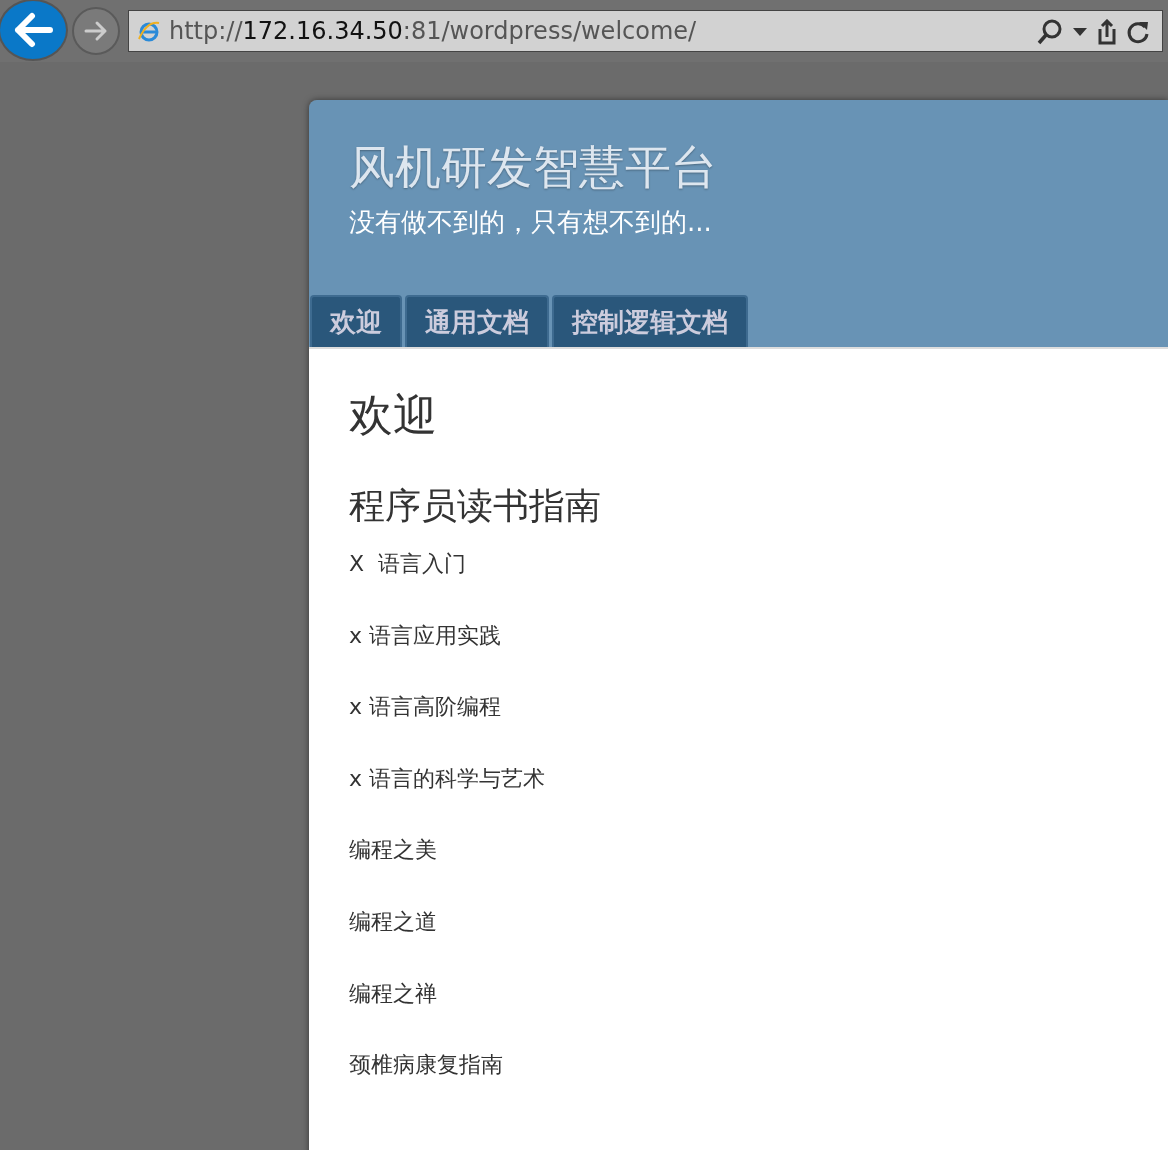 The width and height of the screenshot is (1168, 1150). I want to click on page-title: 欢迎, so click(393, 415).